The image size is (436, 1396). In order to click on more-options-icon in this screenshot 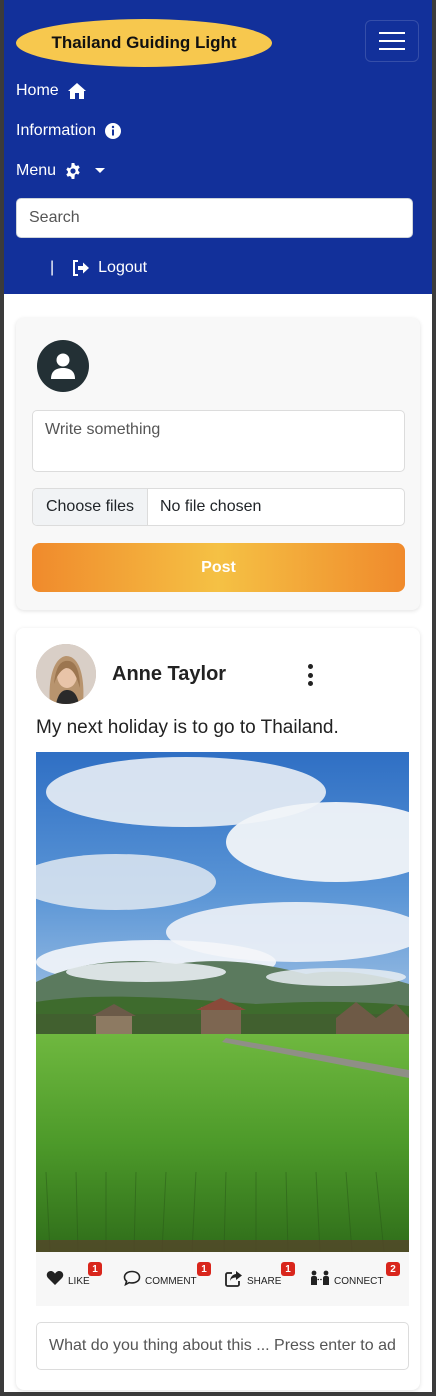, I will do `click(310, 675)`.